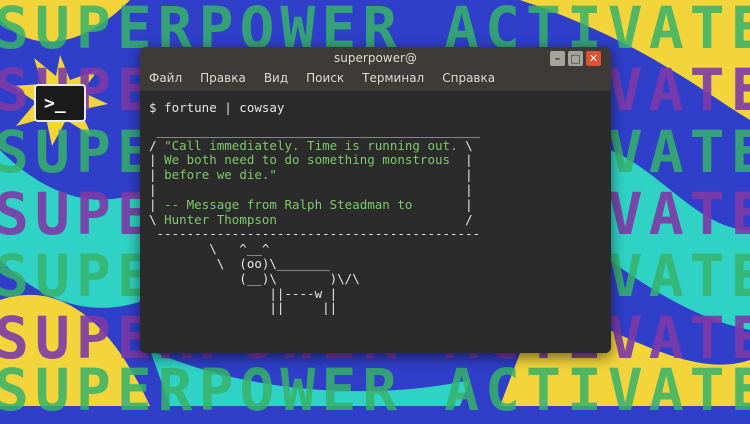  What do you see at coordinates (223, 80) in the screenshot?
I see `menu-edit: Правка` at bounding box center [223, 80].